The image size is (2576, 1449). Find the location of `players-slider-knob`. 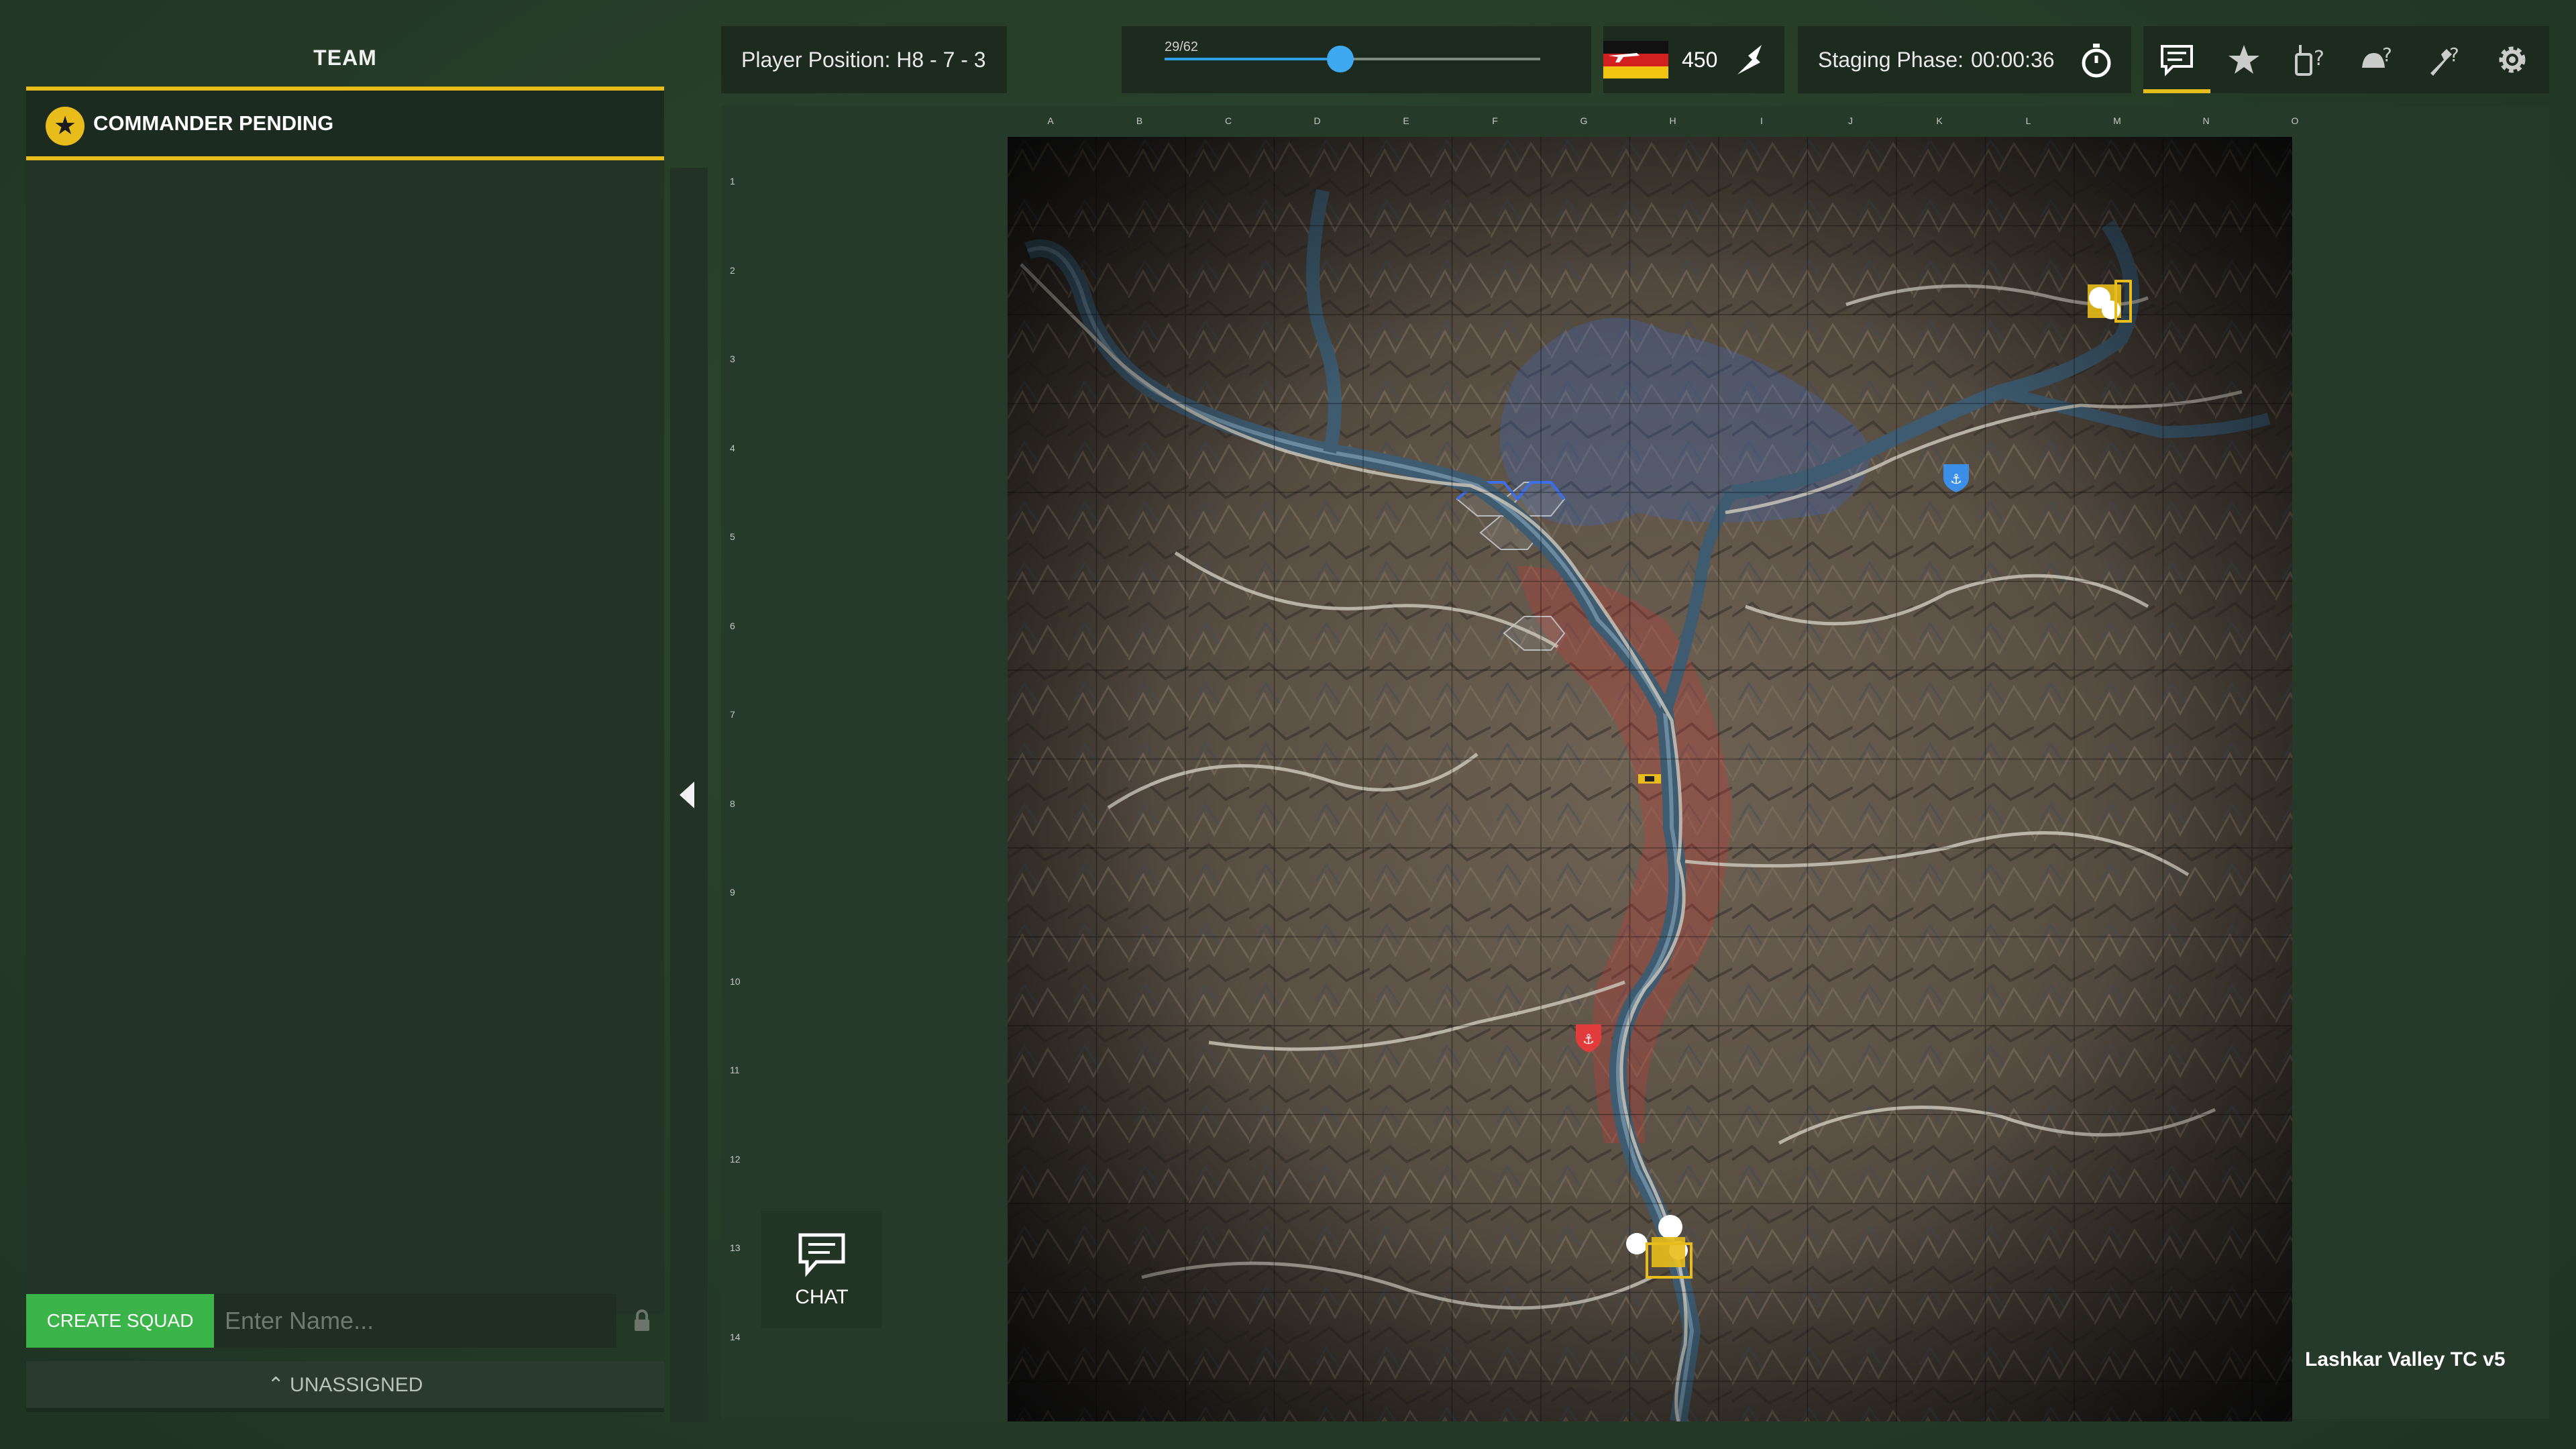

players-slider-knob is located at coordinates (1340, 59).